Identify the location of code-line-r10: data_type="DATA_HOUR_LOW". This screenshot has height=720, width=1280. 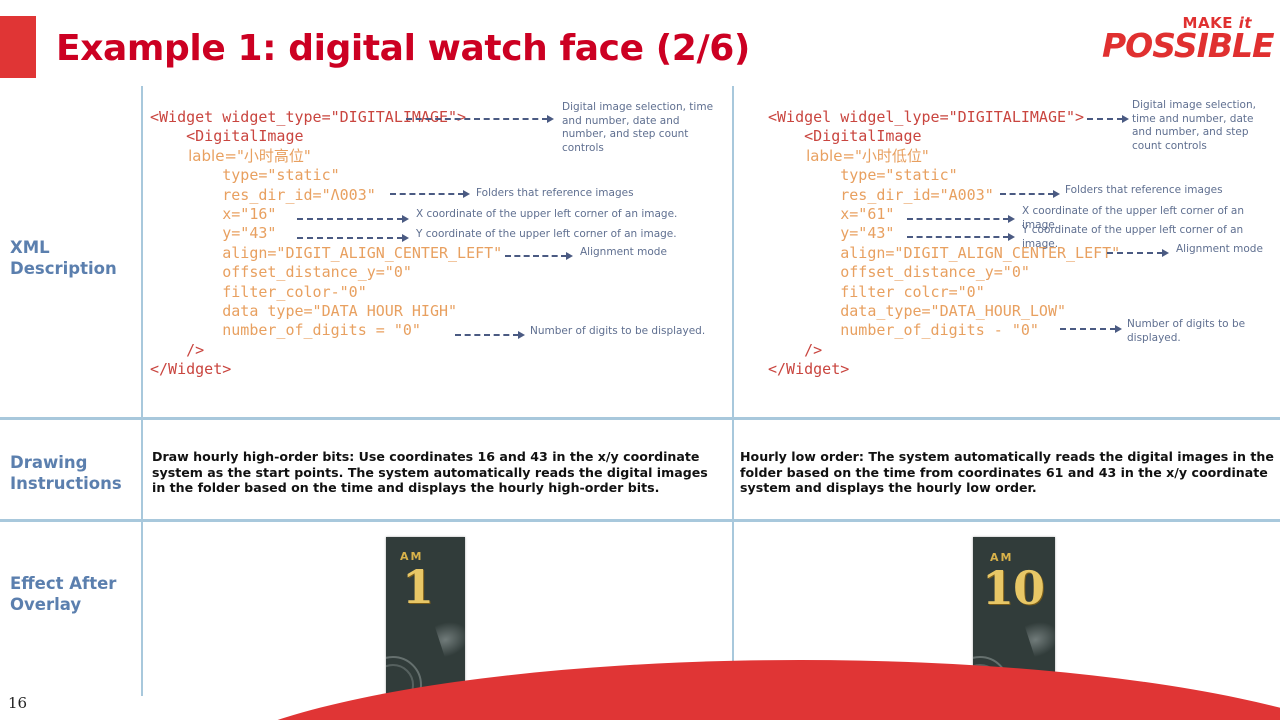
(917, 311).